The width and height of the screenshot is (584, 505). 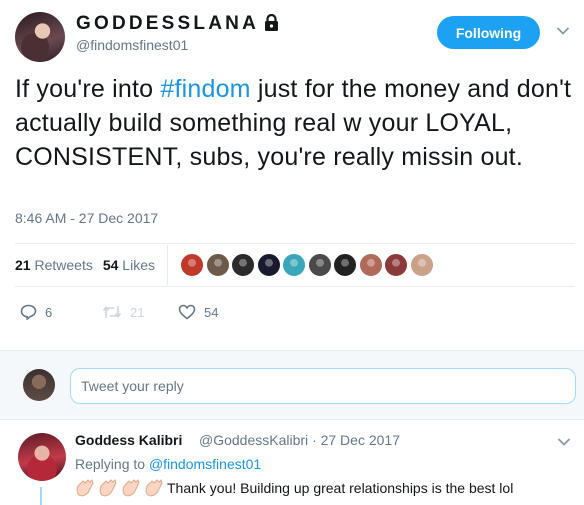 What do you see at coordinates (128, 440) in the screenshot?
I see `reply-author-name: Goddess Kalibri` at bounding box center [128, 440].